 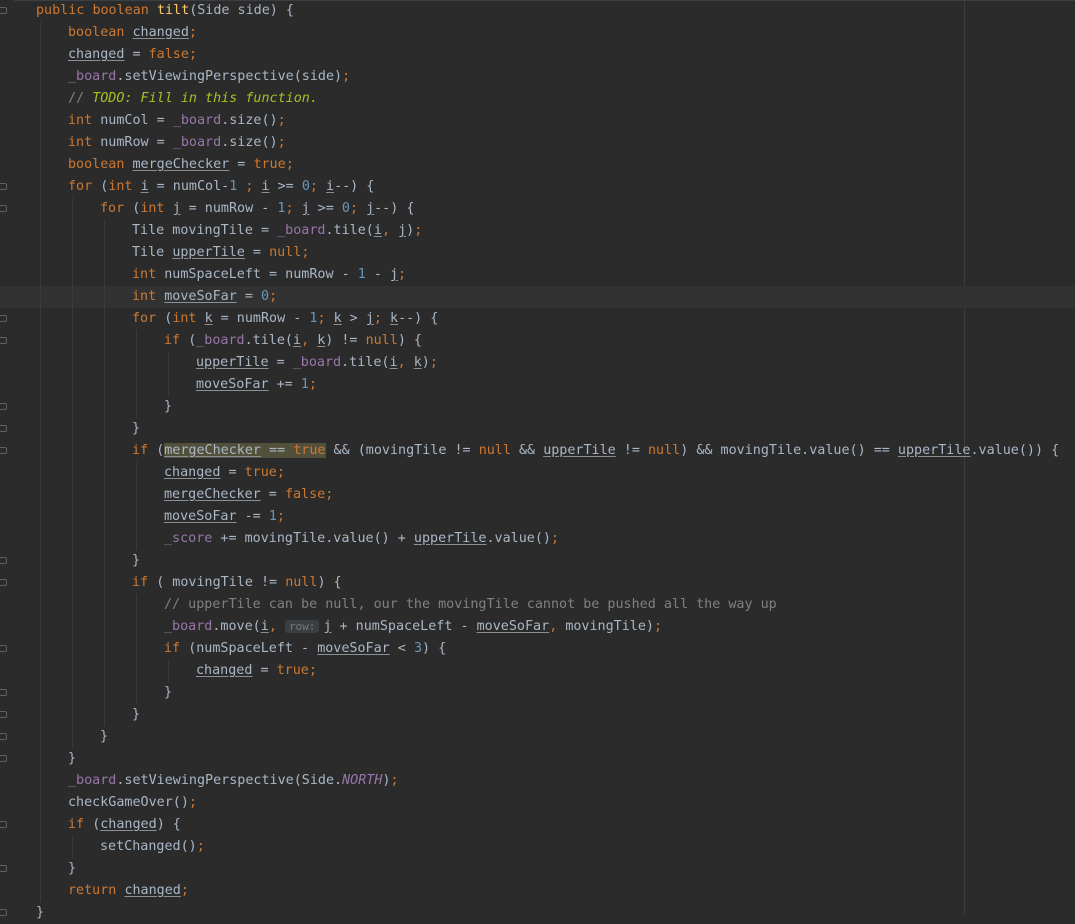 What do you see at coordinates (537, 495) in the screenshot?
I see `code-line: mergeChecker = false;` at bounding box center [537, 495].